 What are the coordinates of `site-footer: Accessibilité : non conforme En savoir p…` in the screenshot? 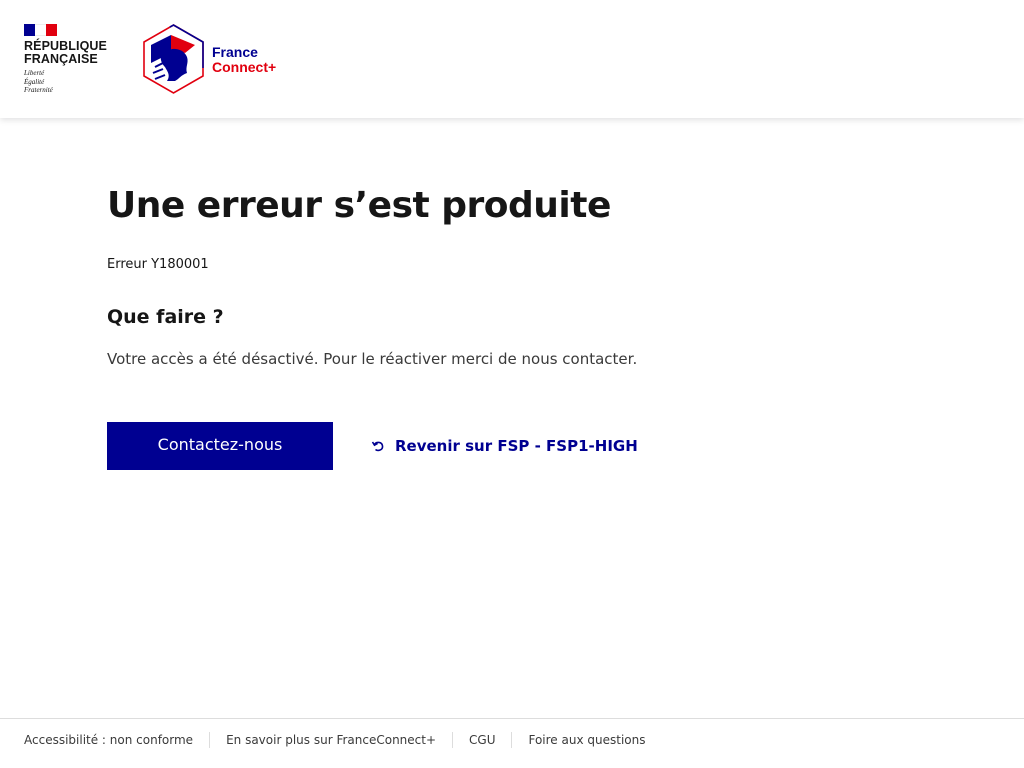 It's located at (512, 743).